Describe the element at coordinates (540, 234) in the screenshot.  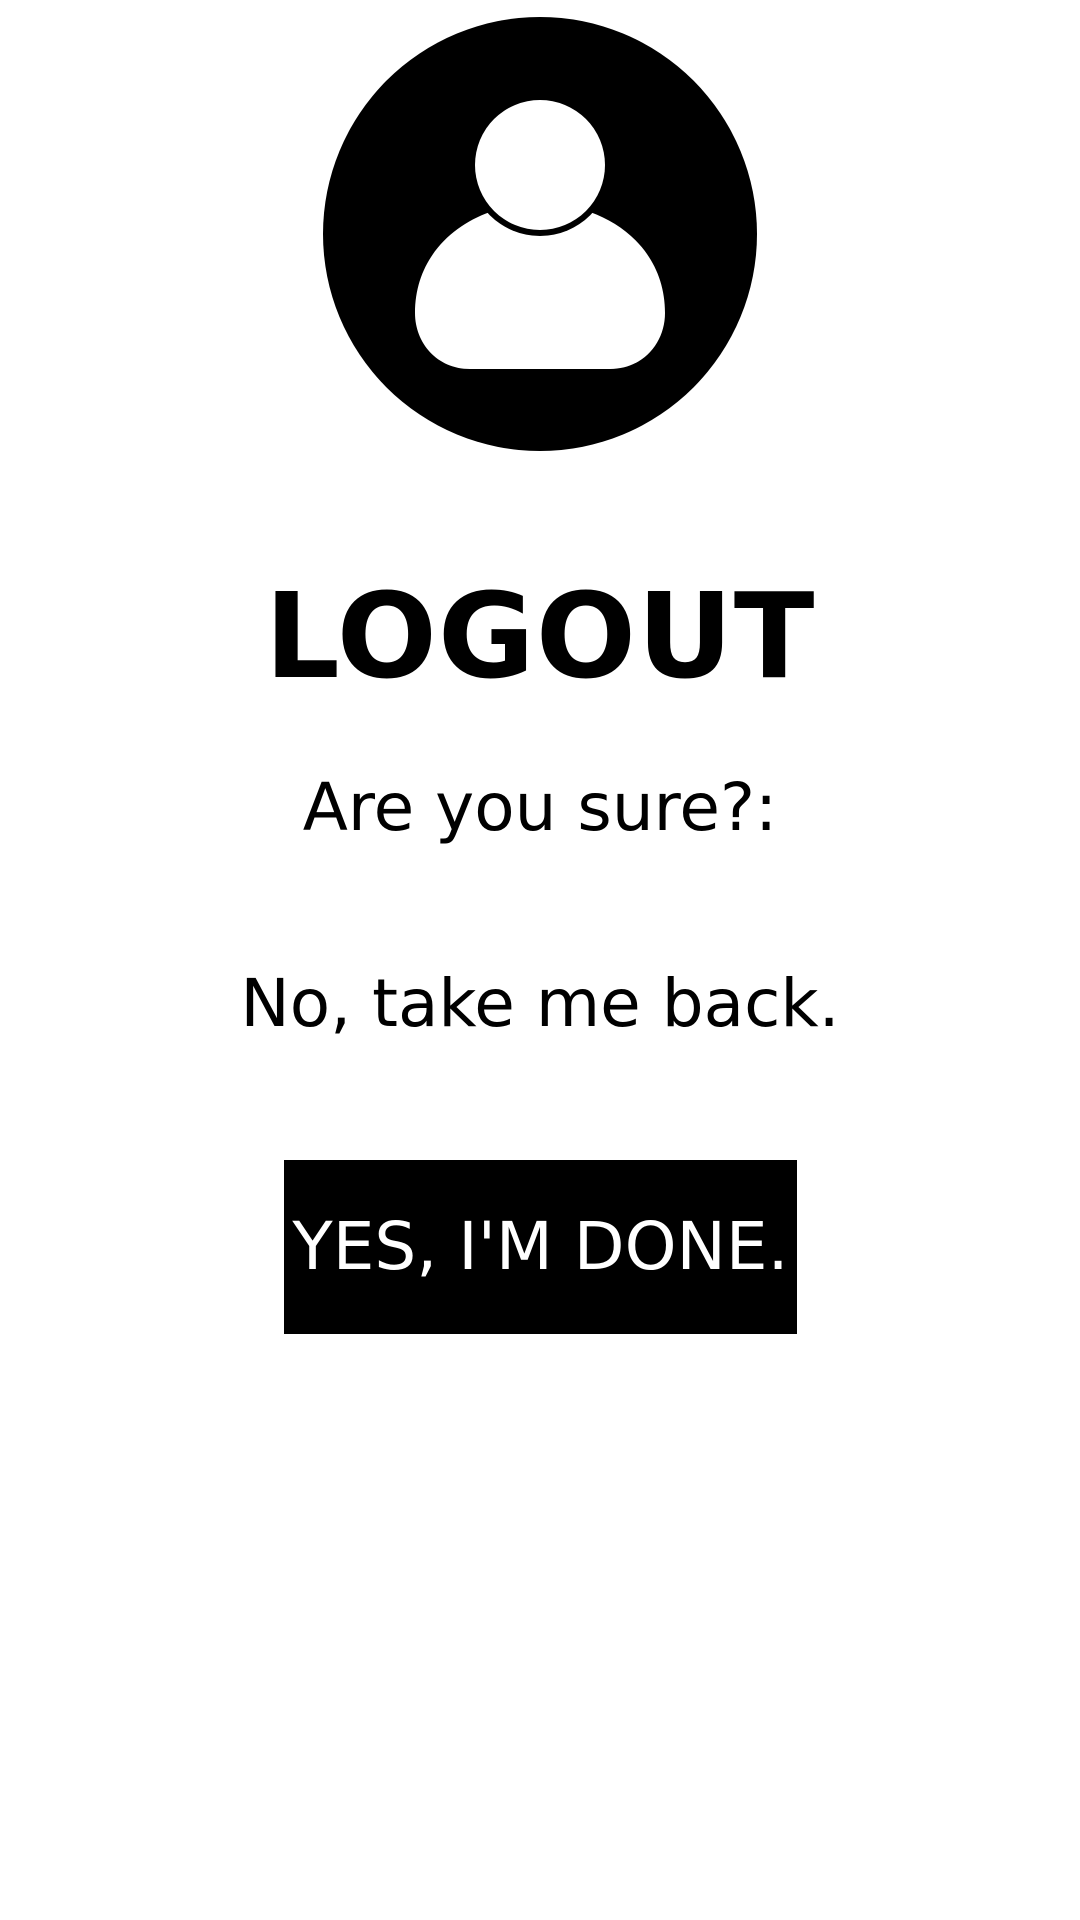
I see `user-avatar-icon` at that location.